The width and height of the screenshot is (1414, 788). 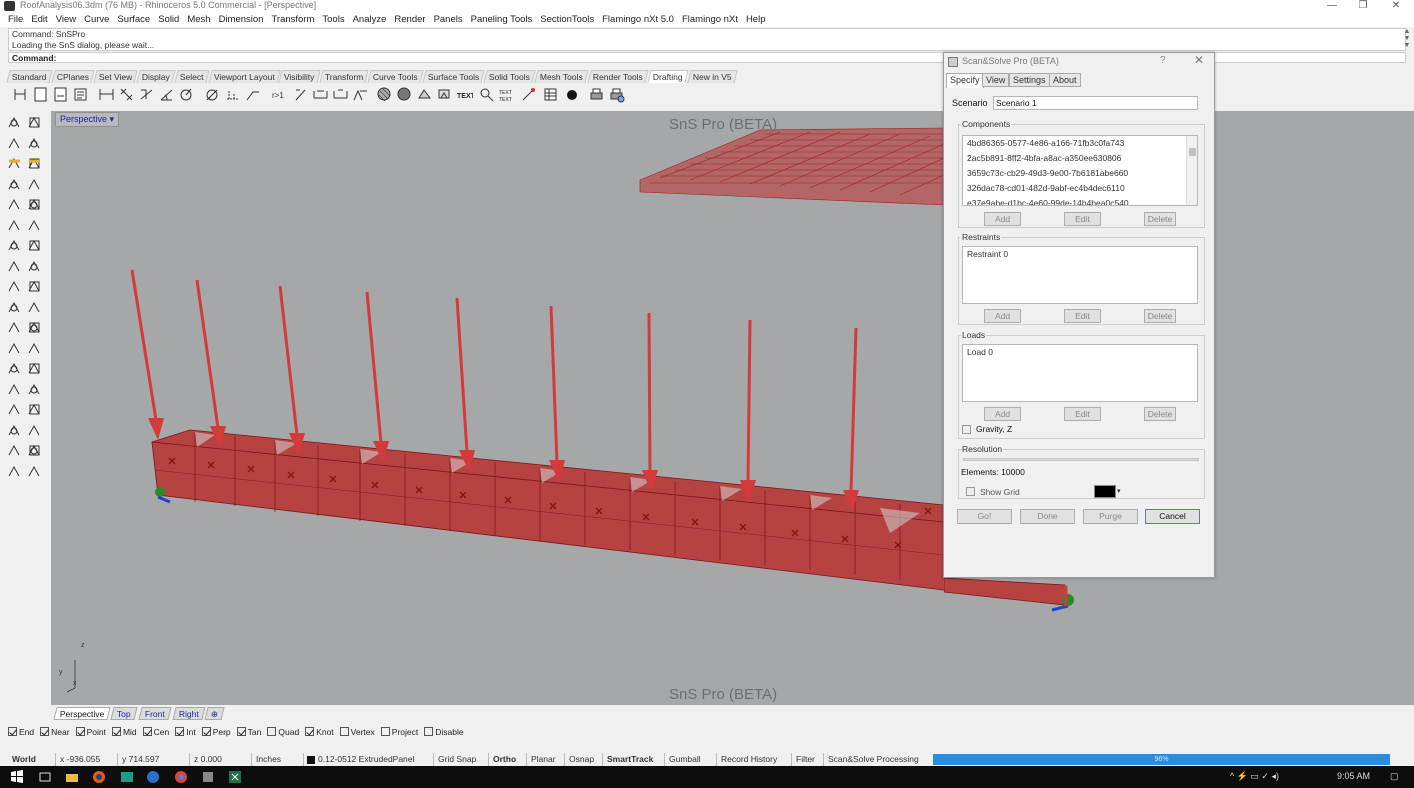 What do you see at coordinates (1160, 414) in the screenshot?
I see `loads-delete-button: Delete` at bounding box center [1160, 414].